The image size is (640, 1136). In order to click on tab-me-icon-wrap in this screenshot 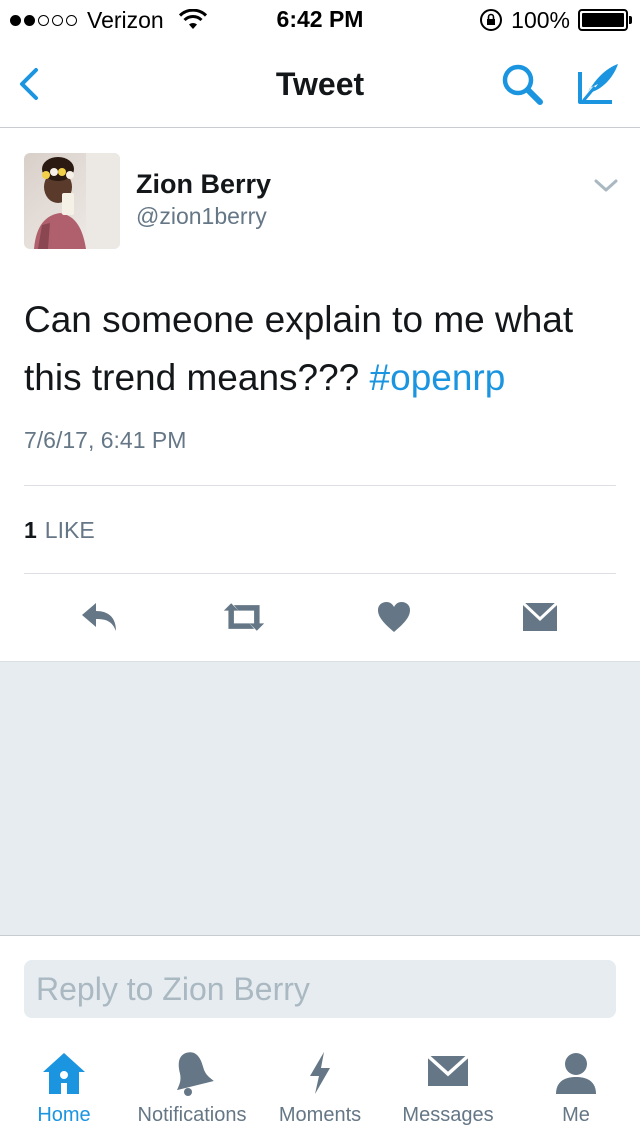, I will do `click(576, 1075)`.